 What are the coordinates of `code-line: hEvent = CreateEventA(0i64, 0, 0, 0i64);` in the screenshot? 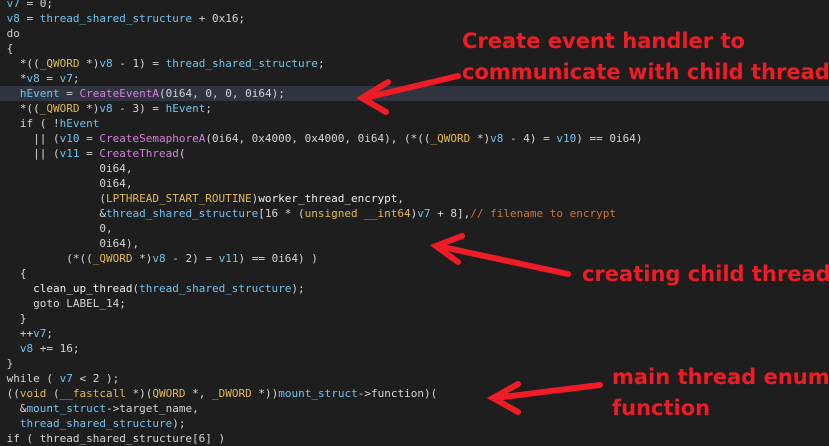 It's located at (414, 93).